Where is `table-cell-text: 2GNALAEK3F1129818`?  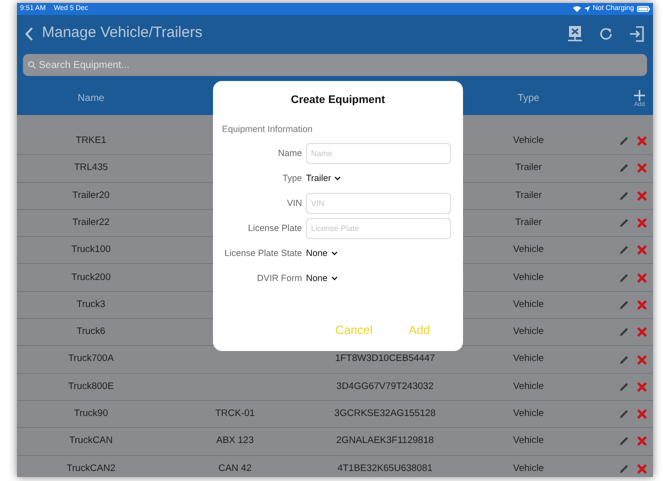
table-cell-text: 2GNALAEK3F1129818 is located at coordinates (385, 441).